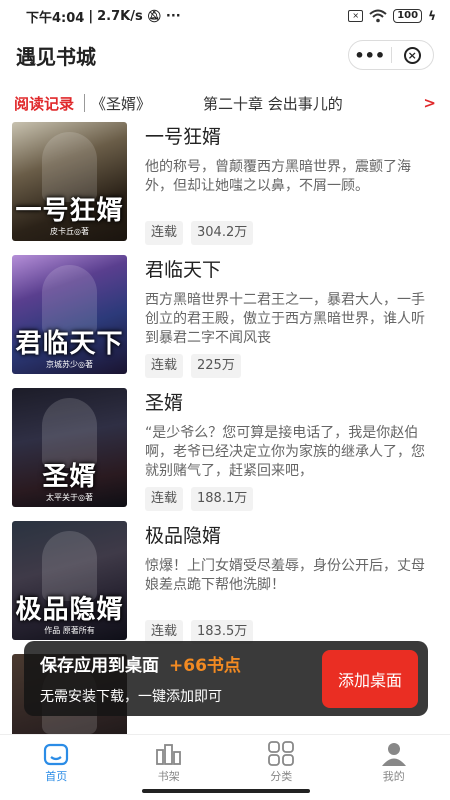  I want to click on book-cover: 圣婿 太平关于◎著, so click(69, 447).